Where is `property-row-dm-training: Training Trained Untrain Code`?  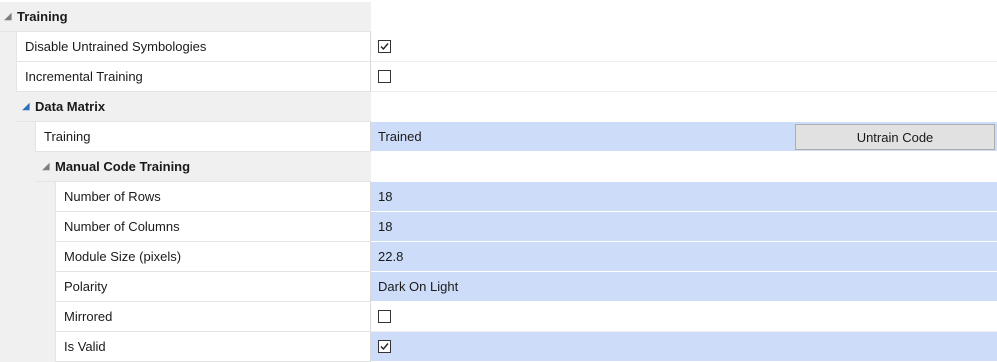
property-row-dm-training: Training Trained Untrain Code is located at coordinates (498, 137).